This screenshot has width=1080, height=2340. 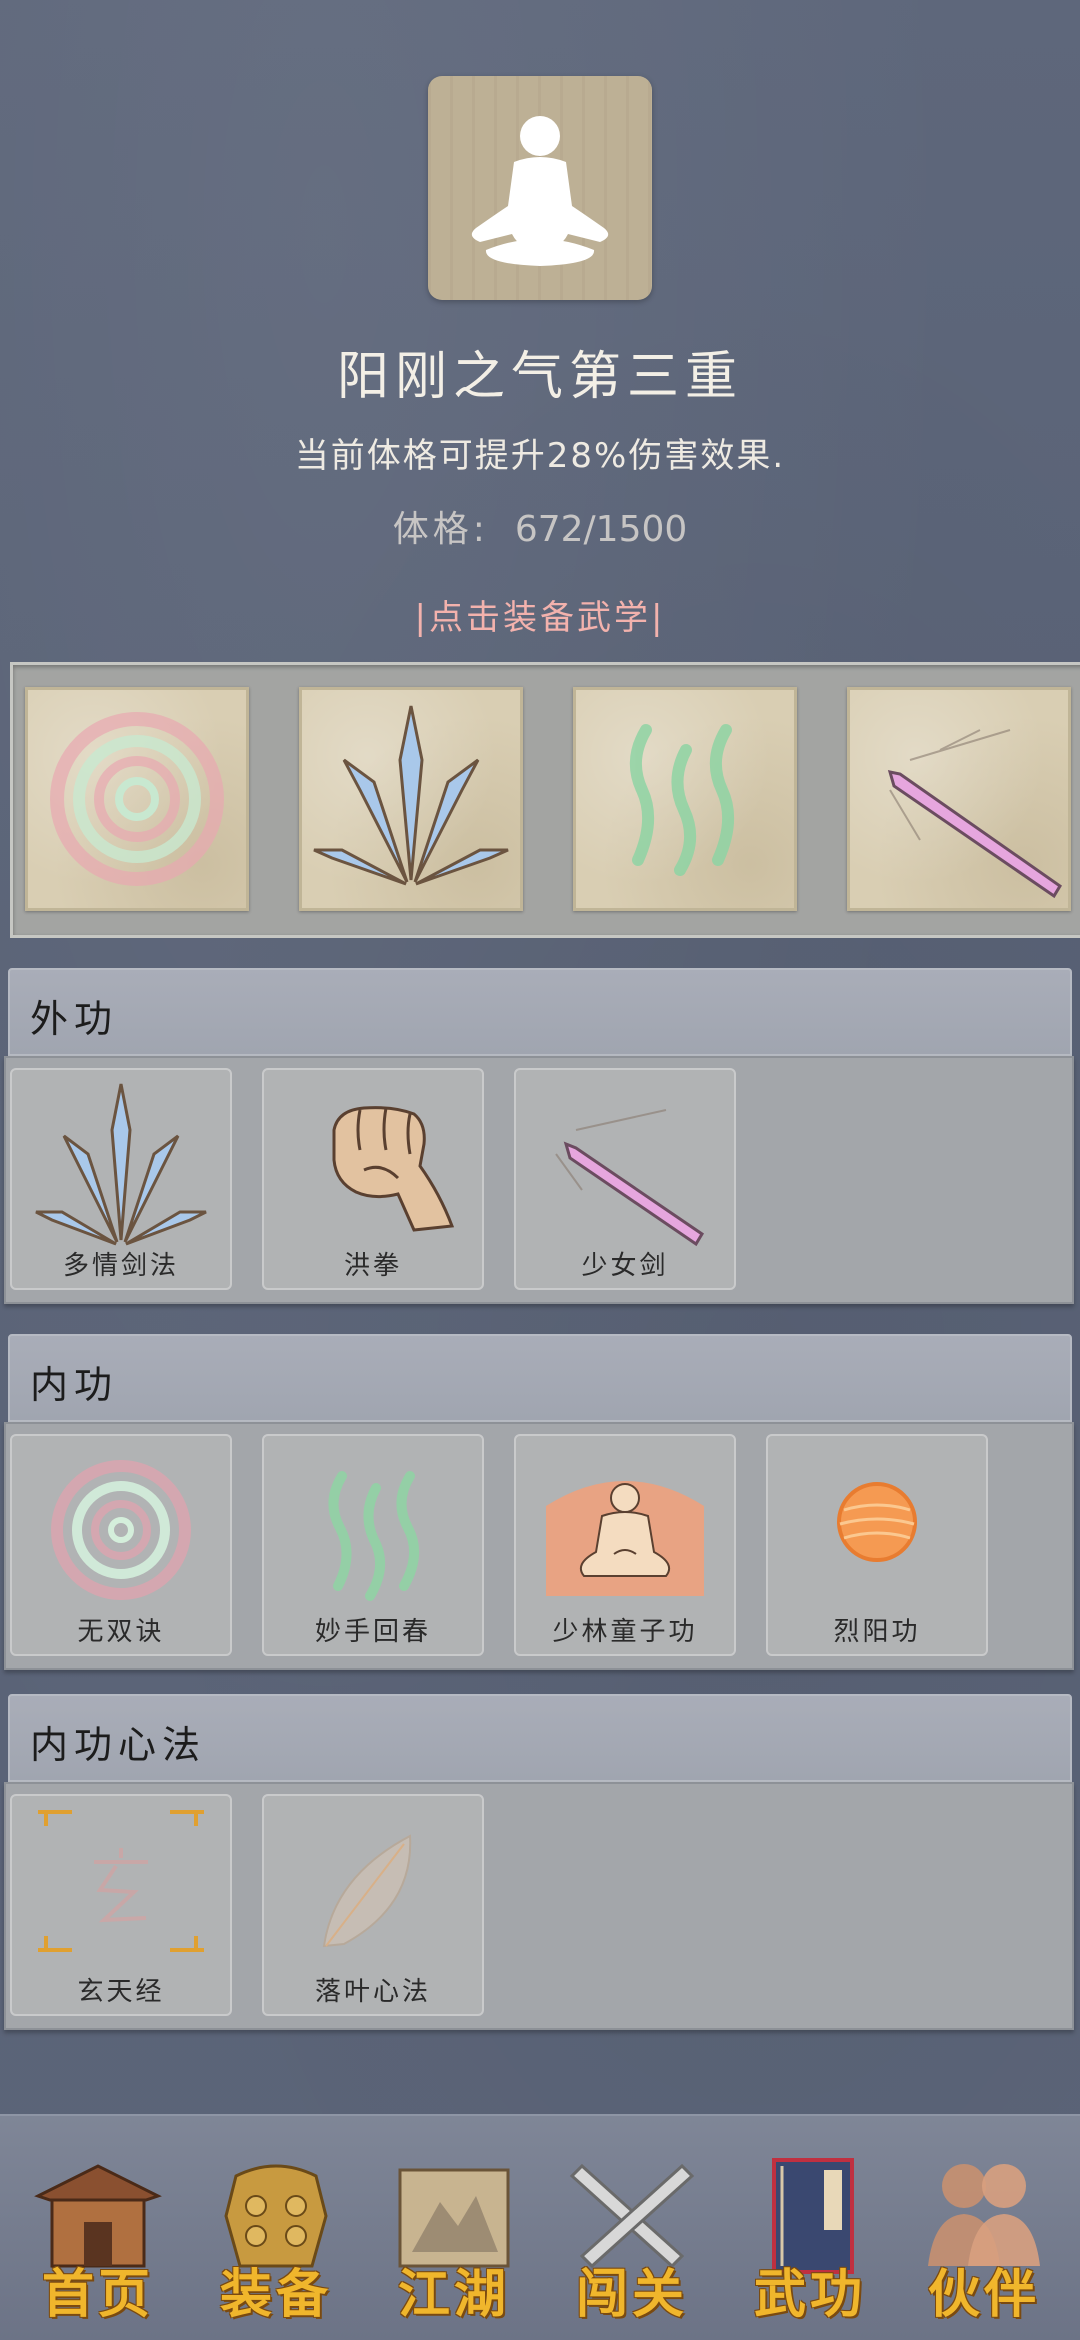 I want to click on bottom-navigation: 首页 装备 江湖 闯关 武功 伙伴, so click(x=540, y=2227).